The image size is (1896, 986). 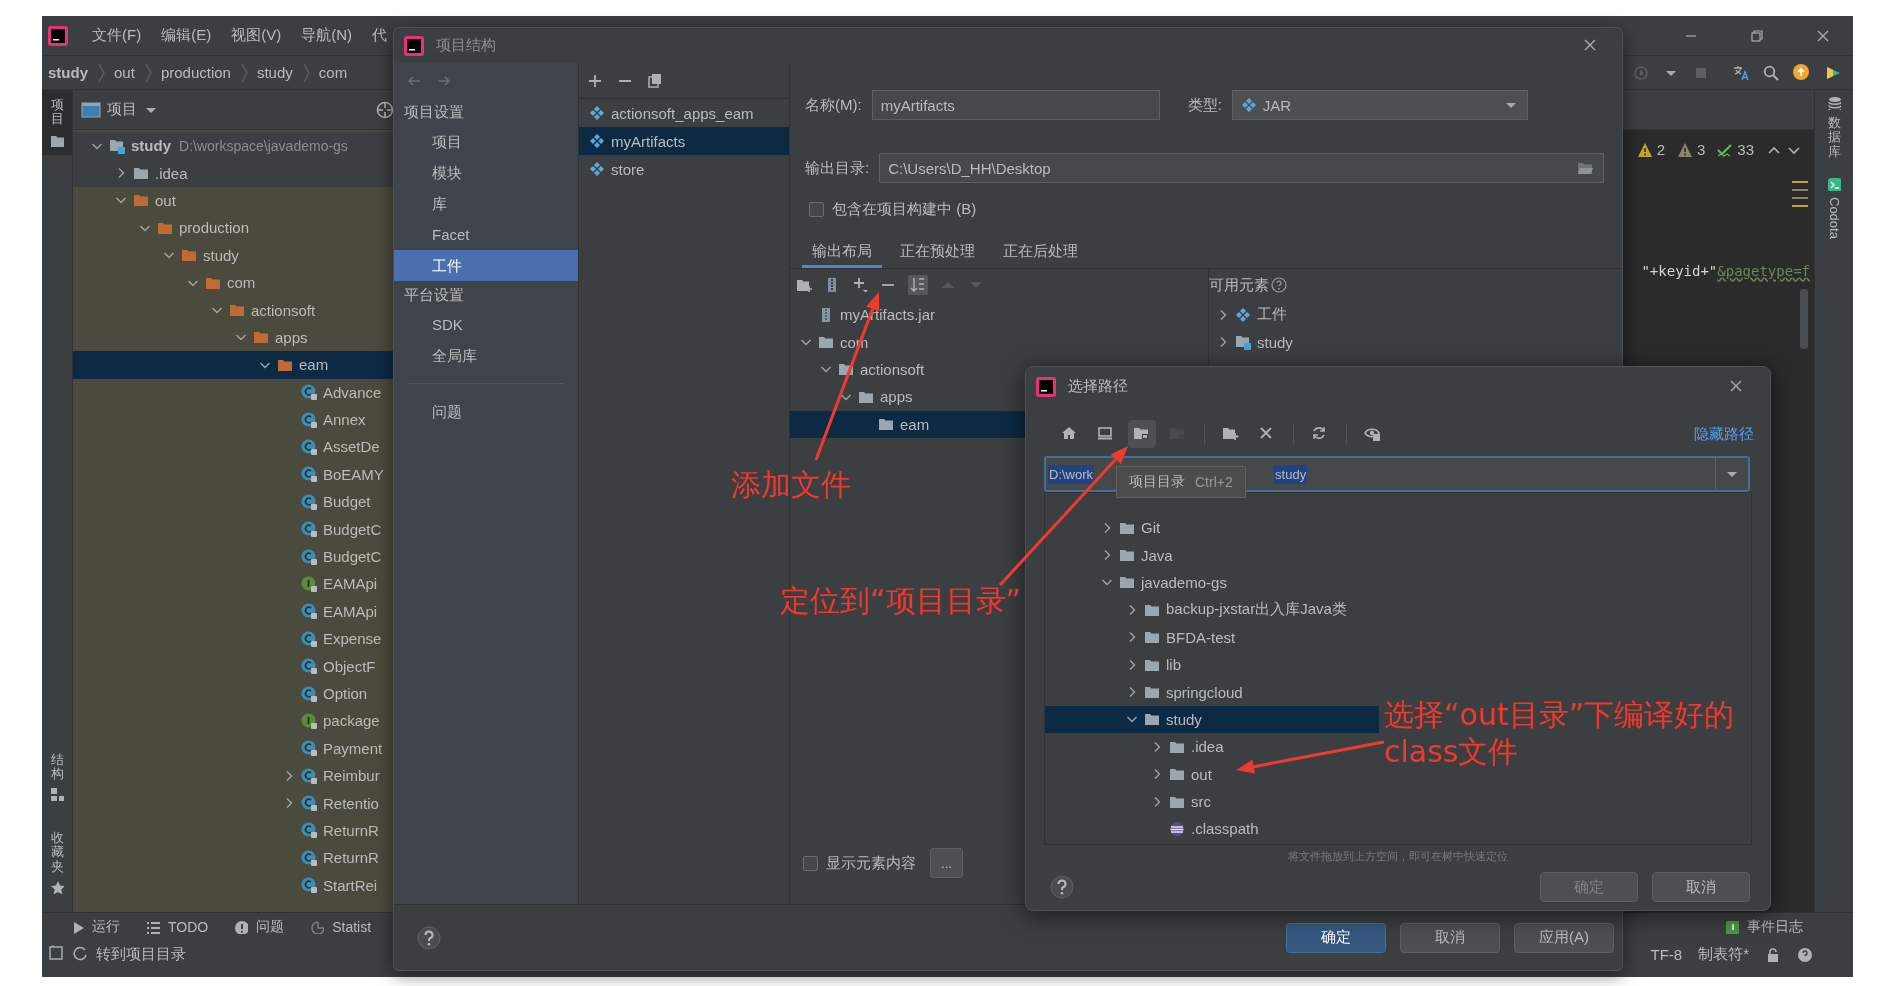 What do you see at coordinates (122, 109) in the screenshot?
I see `panel-title: 项目` at bounding box center [122, 109].